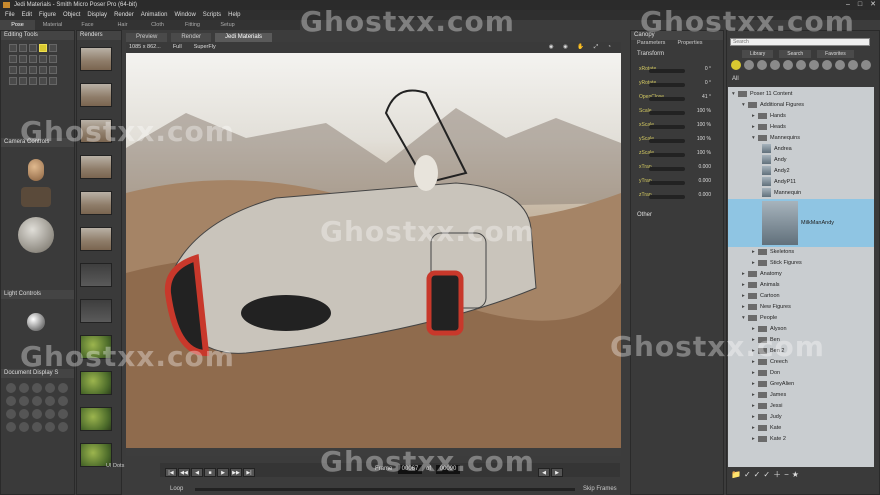 The width and height of the screenshot is (880, 495). I want to click on library-row: ▾ Mannequins, so click(801, 138).